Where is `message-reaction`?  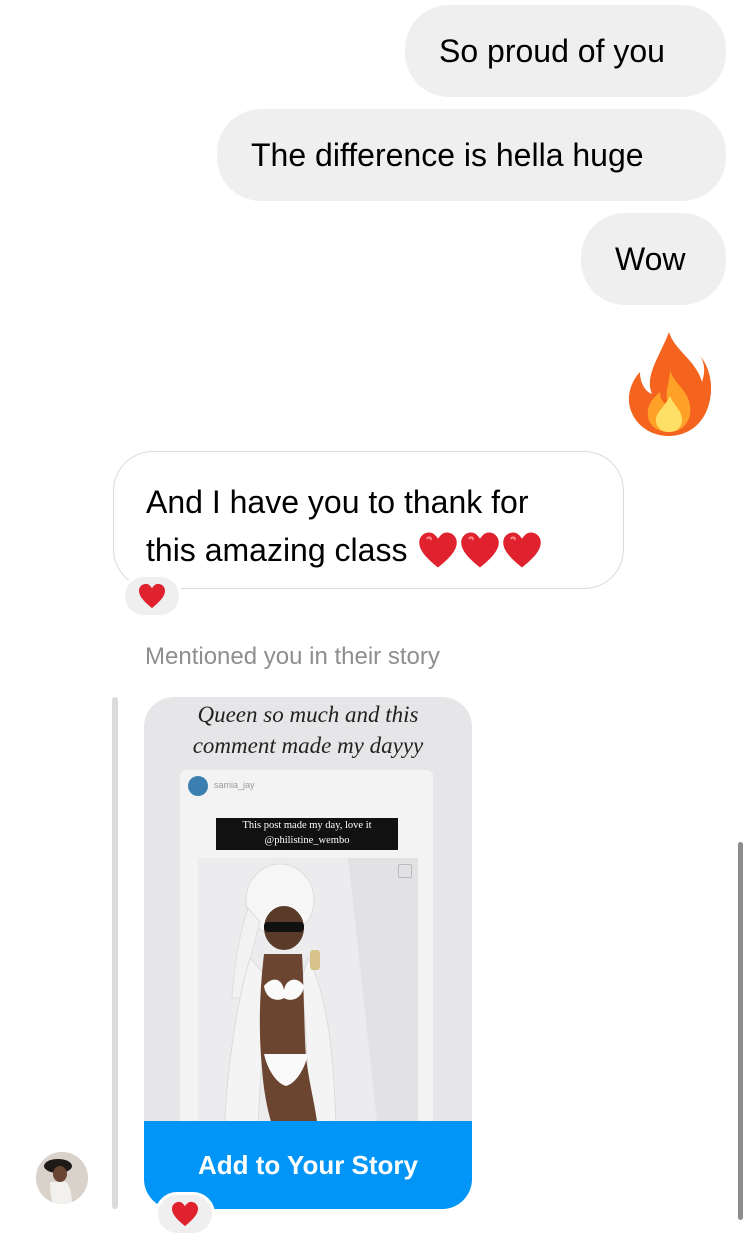
message-reaction is located at coordinates (152, 596).